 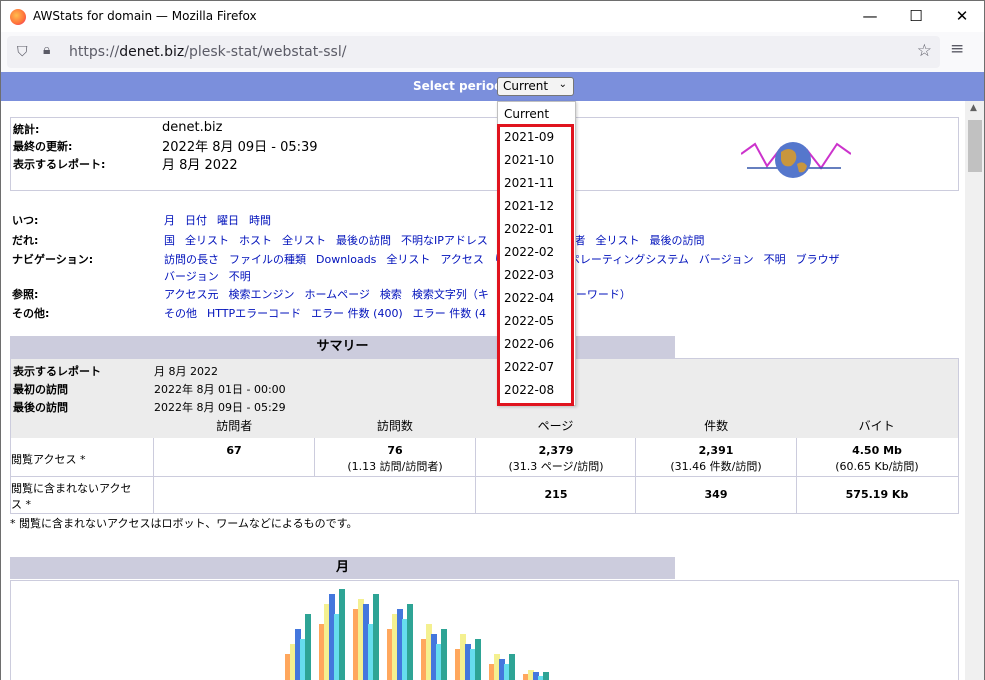 I want to click on when-link-0: 月, so click(x=169, y=220).